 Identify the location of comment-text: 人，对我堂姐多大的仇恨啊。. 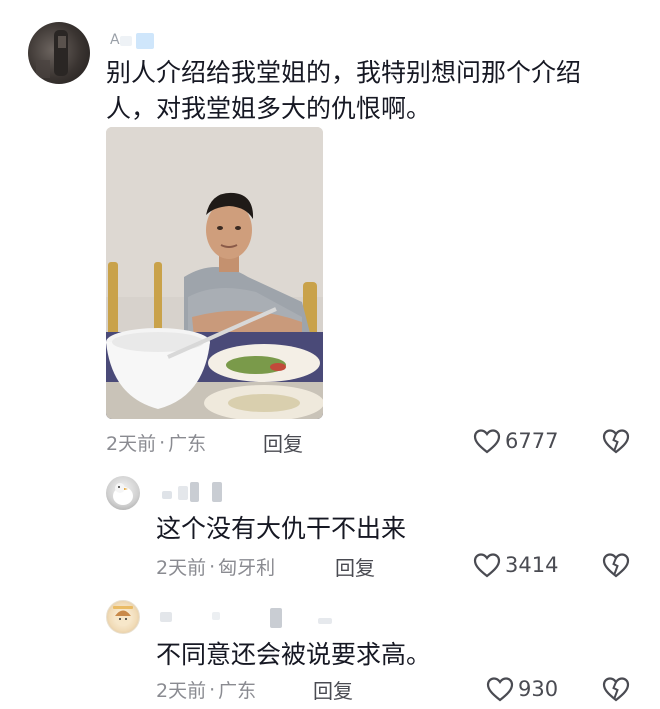
(269, 108).